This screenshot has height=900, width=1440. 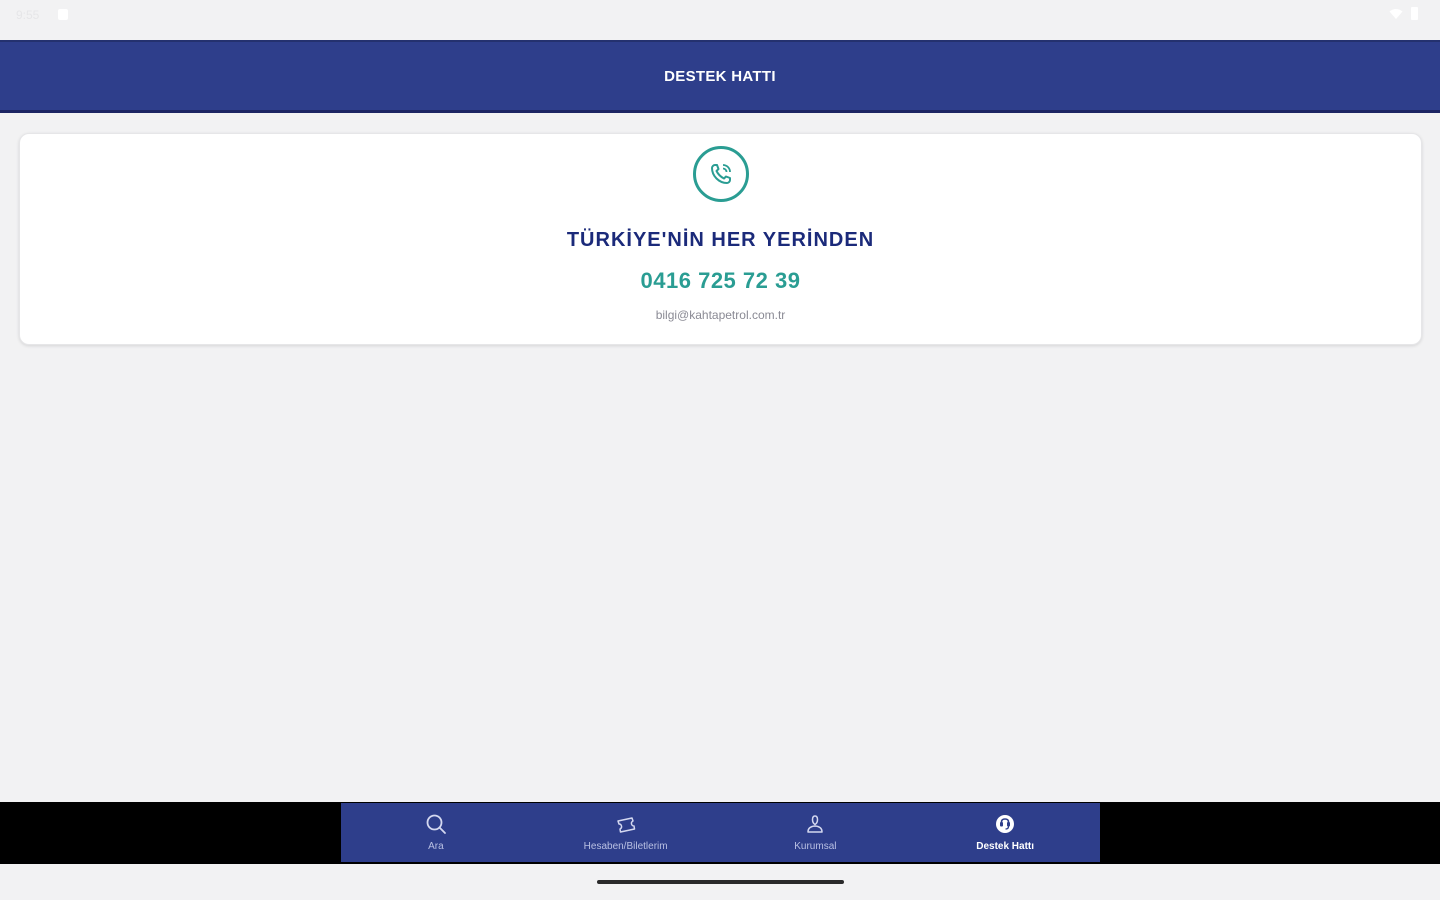 What do you see at coordinates (625, 825) in the screenshot?
I see `ticket-icon` at bounding box center [625, 825].